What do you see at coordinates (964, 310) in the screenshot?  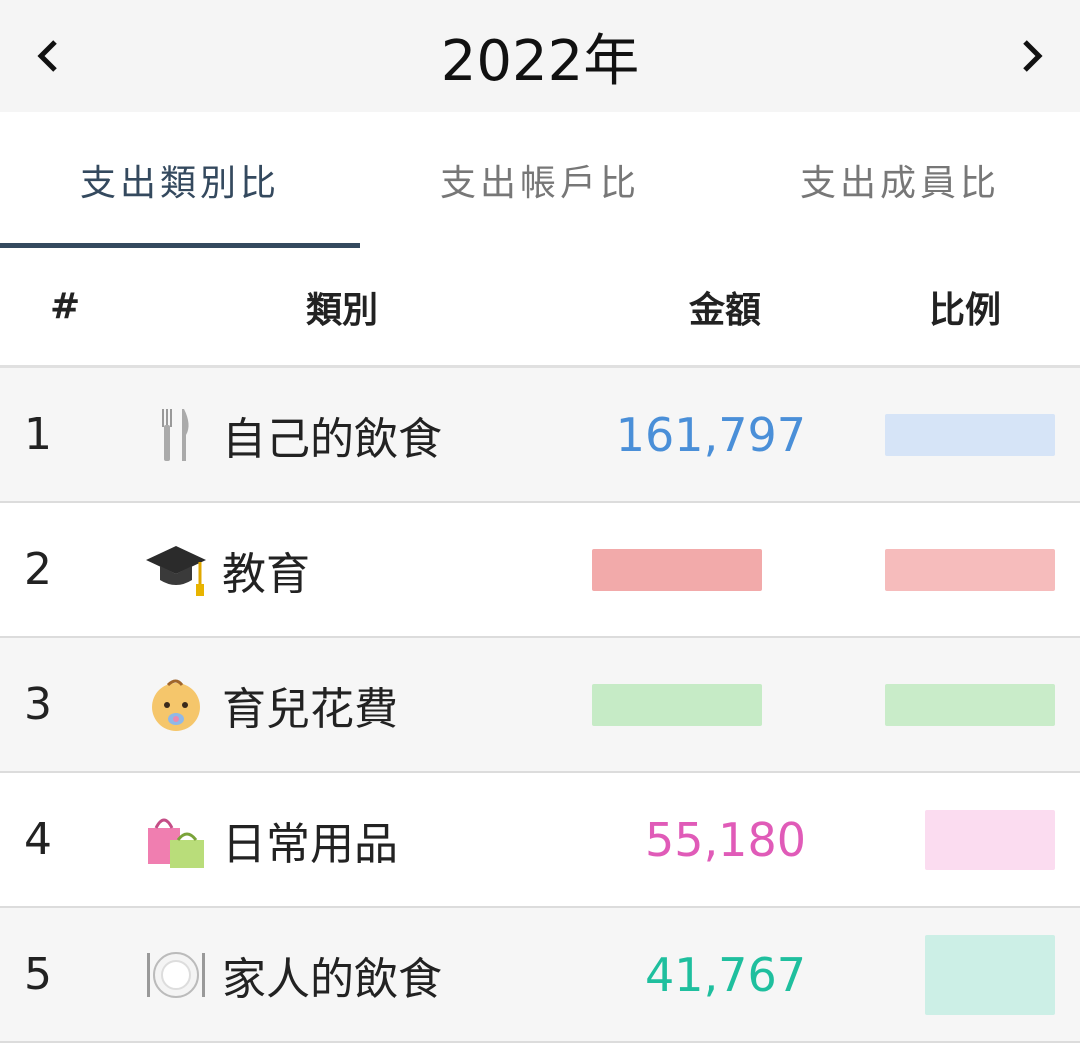 I see `header-ratio: 比例` at bounding box center [964, 310].